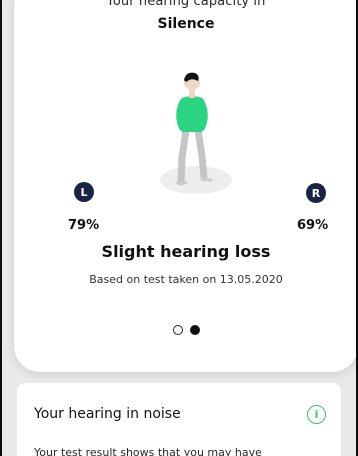 Image resolution: width=358 pixels, height=456 pixels. I want to click on environment-title: Silence, so click(186, 24).